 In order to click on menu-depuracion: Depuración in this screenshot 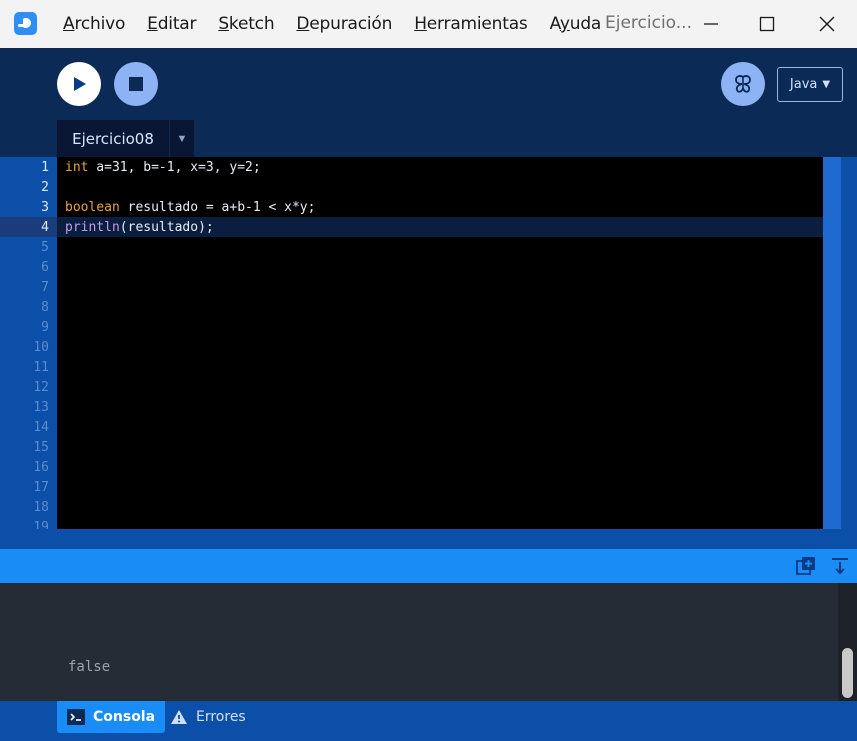, I will do `click(344, 24)`.